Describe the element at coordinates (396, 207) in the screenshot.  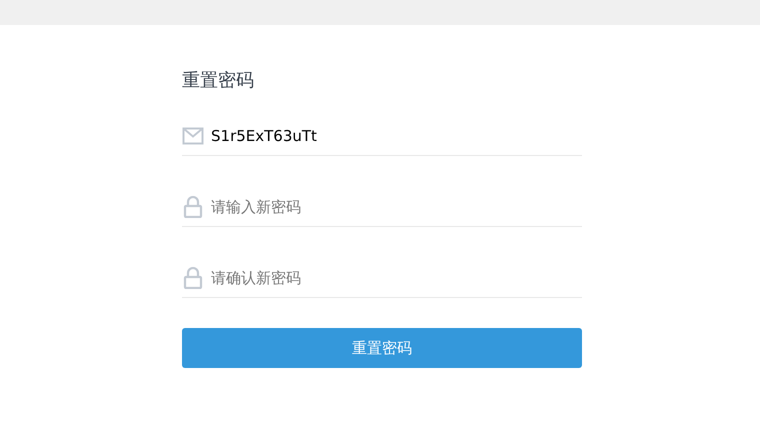
I see `password-field: 请输入新密码` at that location.